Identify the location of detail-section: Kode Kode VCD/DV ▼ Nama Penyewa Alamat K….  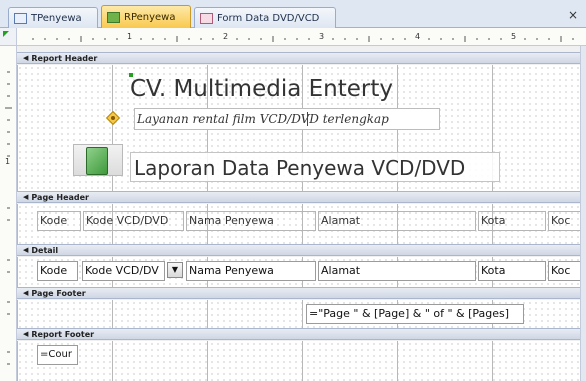
(301, 272).